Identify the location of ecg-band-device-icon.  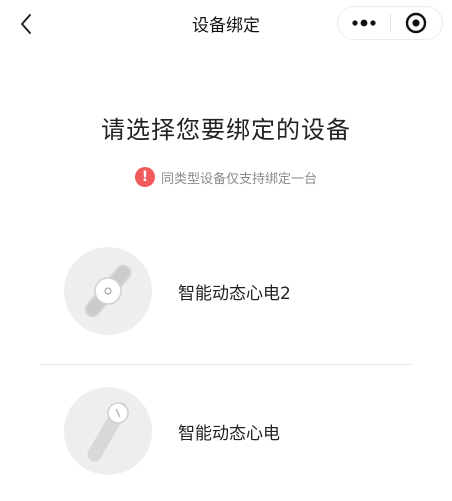
(108, 291).